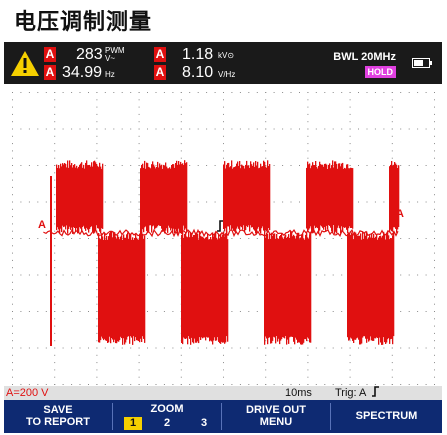 The height and width of the screenshot is (435, 447). I want to click on zoom-option-2: 2, so click(167, 423).